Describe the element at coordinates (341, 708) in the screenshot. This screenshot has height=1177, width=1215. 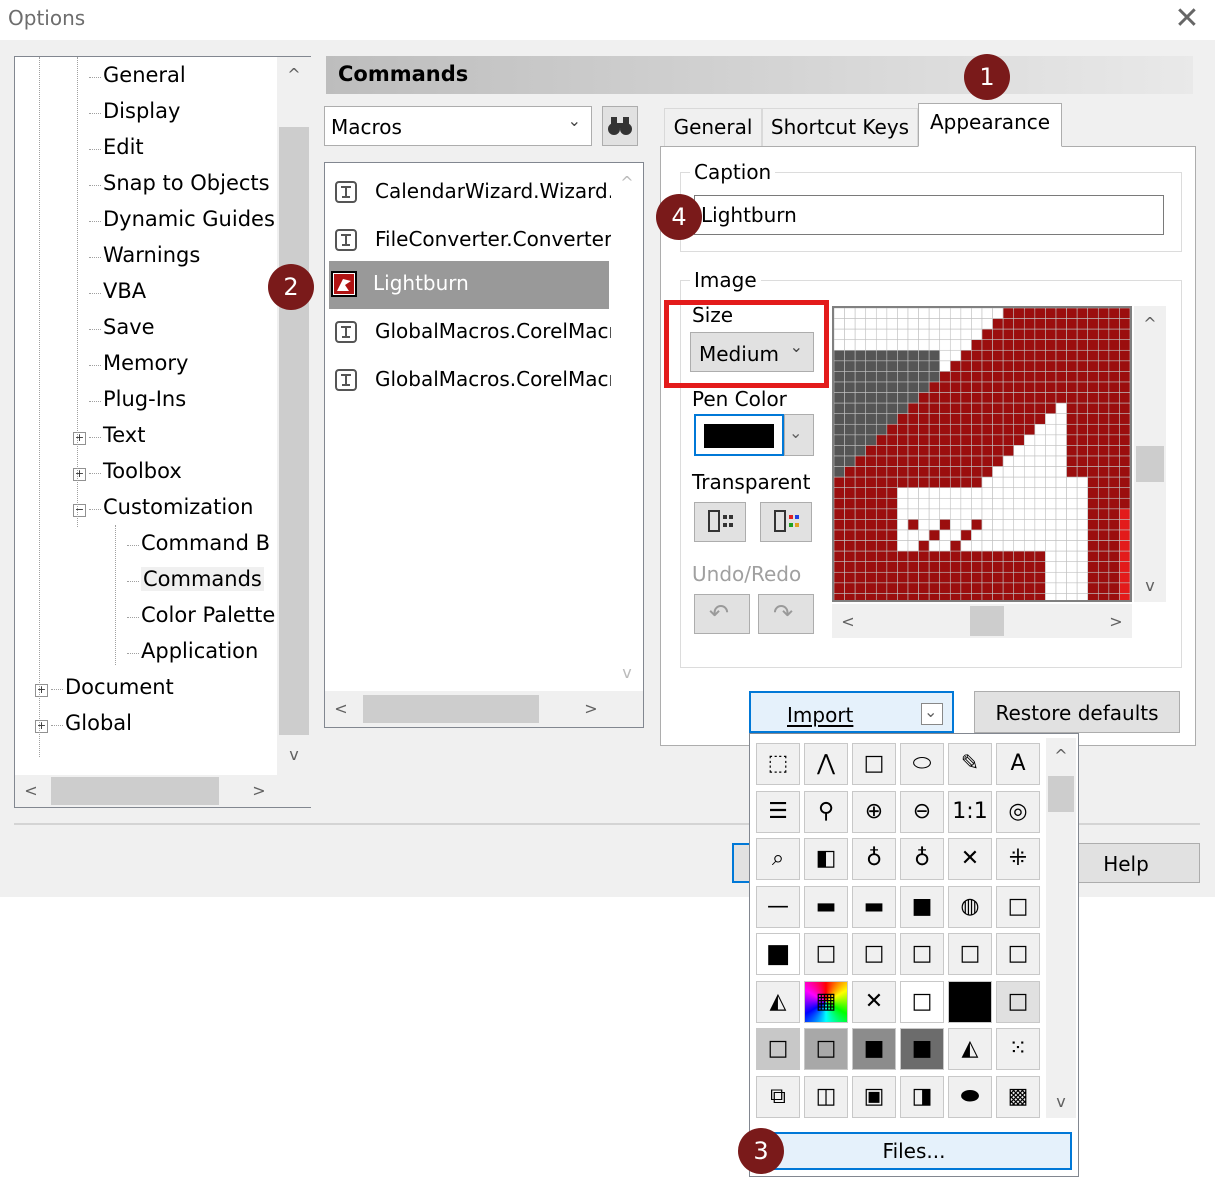
I see `chevron-left-icon: <` at that location.